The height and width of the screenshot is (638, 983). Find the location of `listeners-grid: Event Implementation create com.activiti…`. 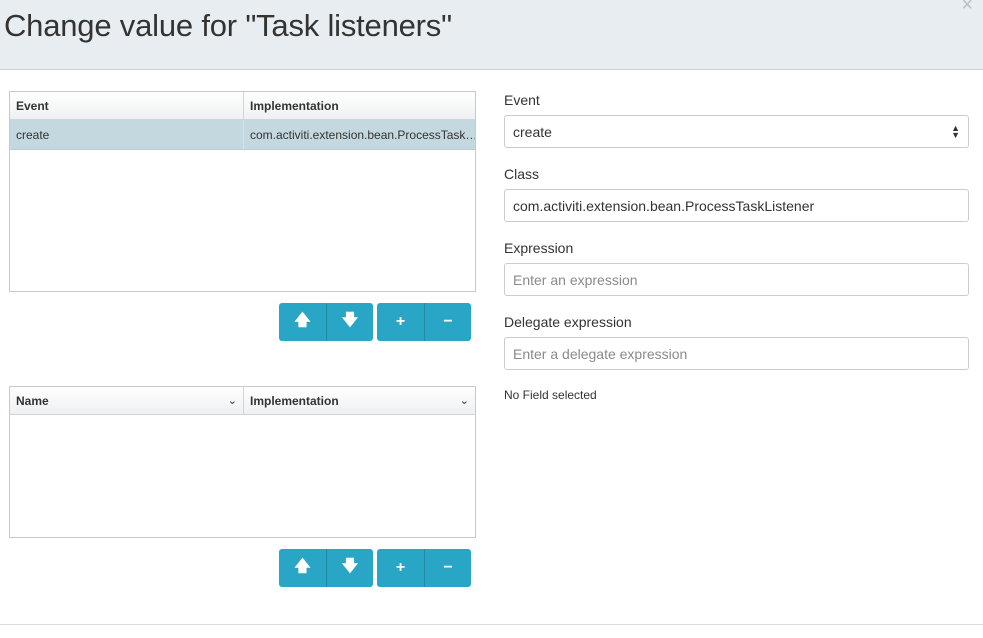

listeners-grid: Event Implementation create com.activiti… is located at coordinates (242, 191).